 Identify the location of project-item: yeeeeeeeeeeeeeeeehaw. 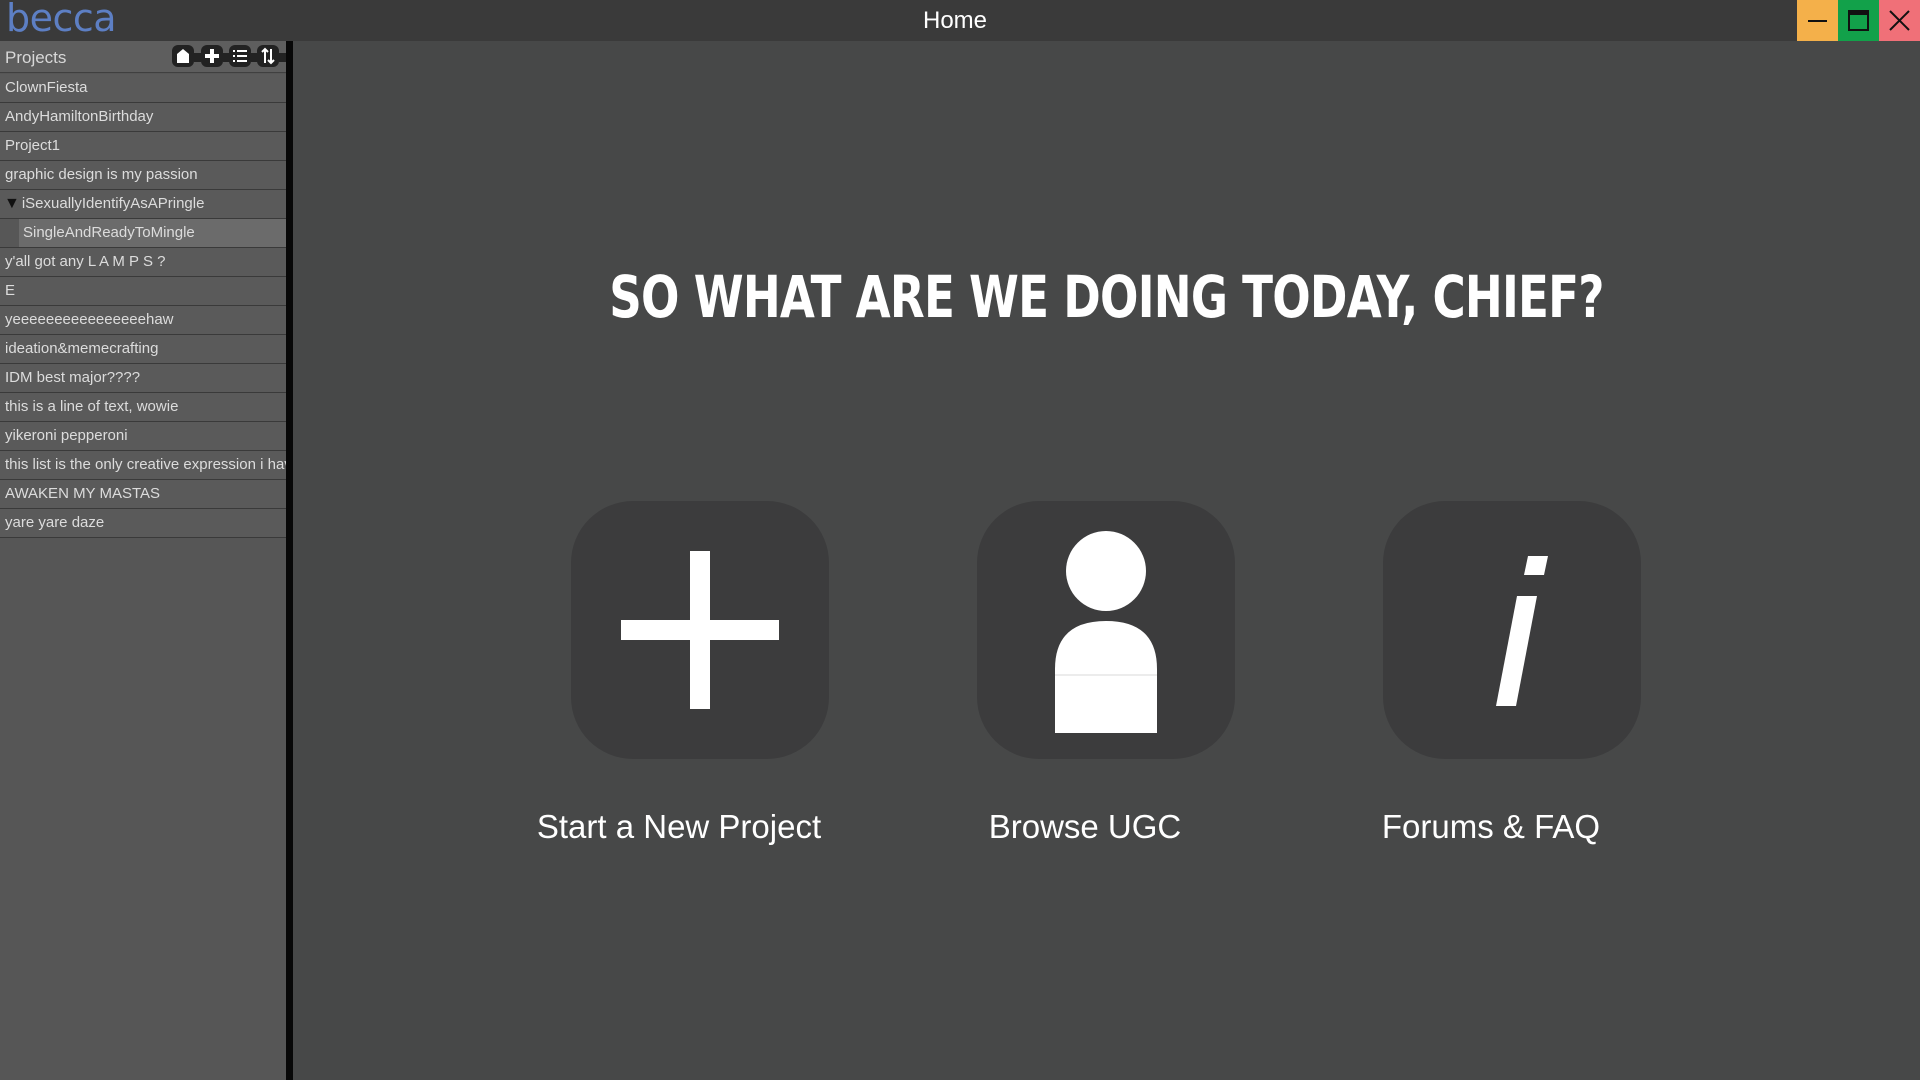
(143, 320).